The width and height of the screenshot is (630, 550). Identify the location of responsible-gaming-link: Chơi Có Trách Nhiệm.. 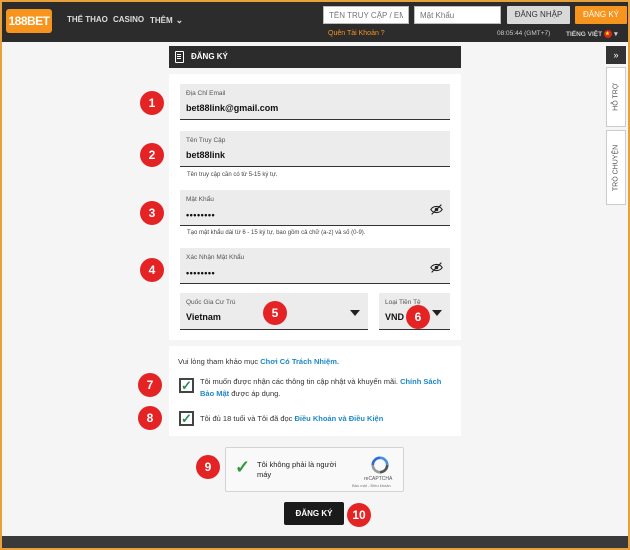
(299, 361).